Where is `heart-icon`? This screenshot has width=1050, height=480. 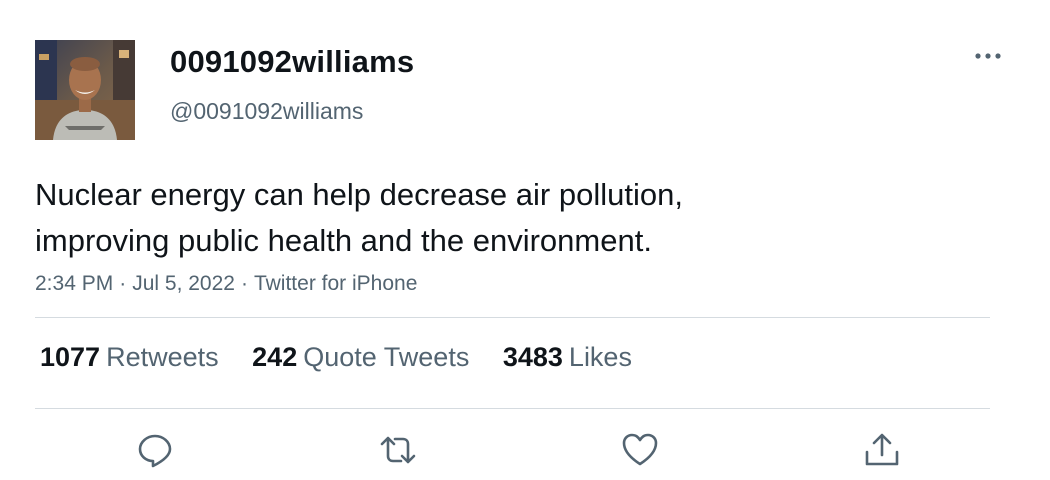 heart-icon is located at coordinates (640, 449).